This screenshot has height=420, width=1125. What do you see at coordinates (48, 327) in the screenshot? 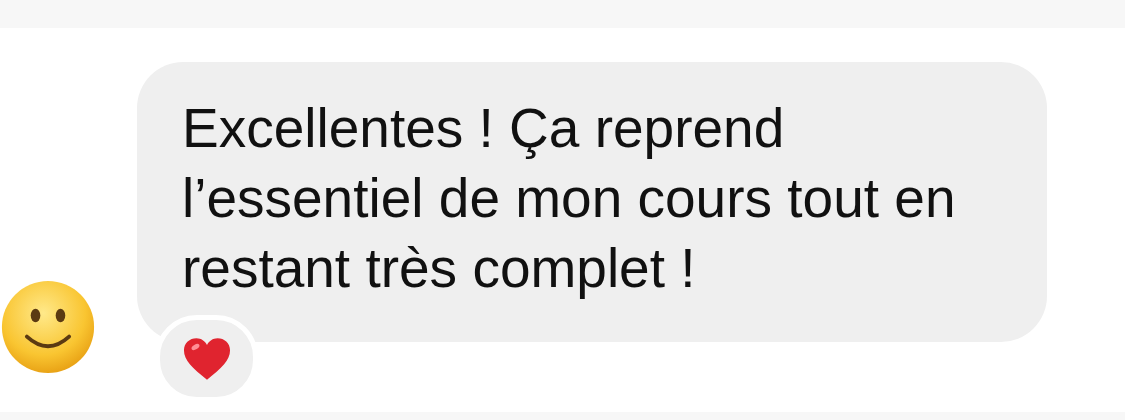
I see `smiley-avatar-icon` at bounding box center [48, 327].